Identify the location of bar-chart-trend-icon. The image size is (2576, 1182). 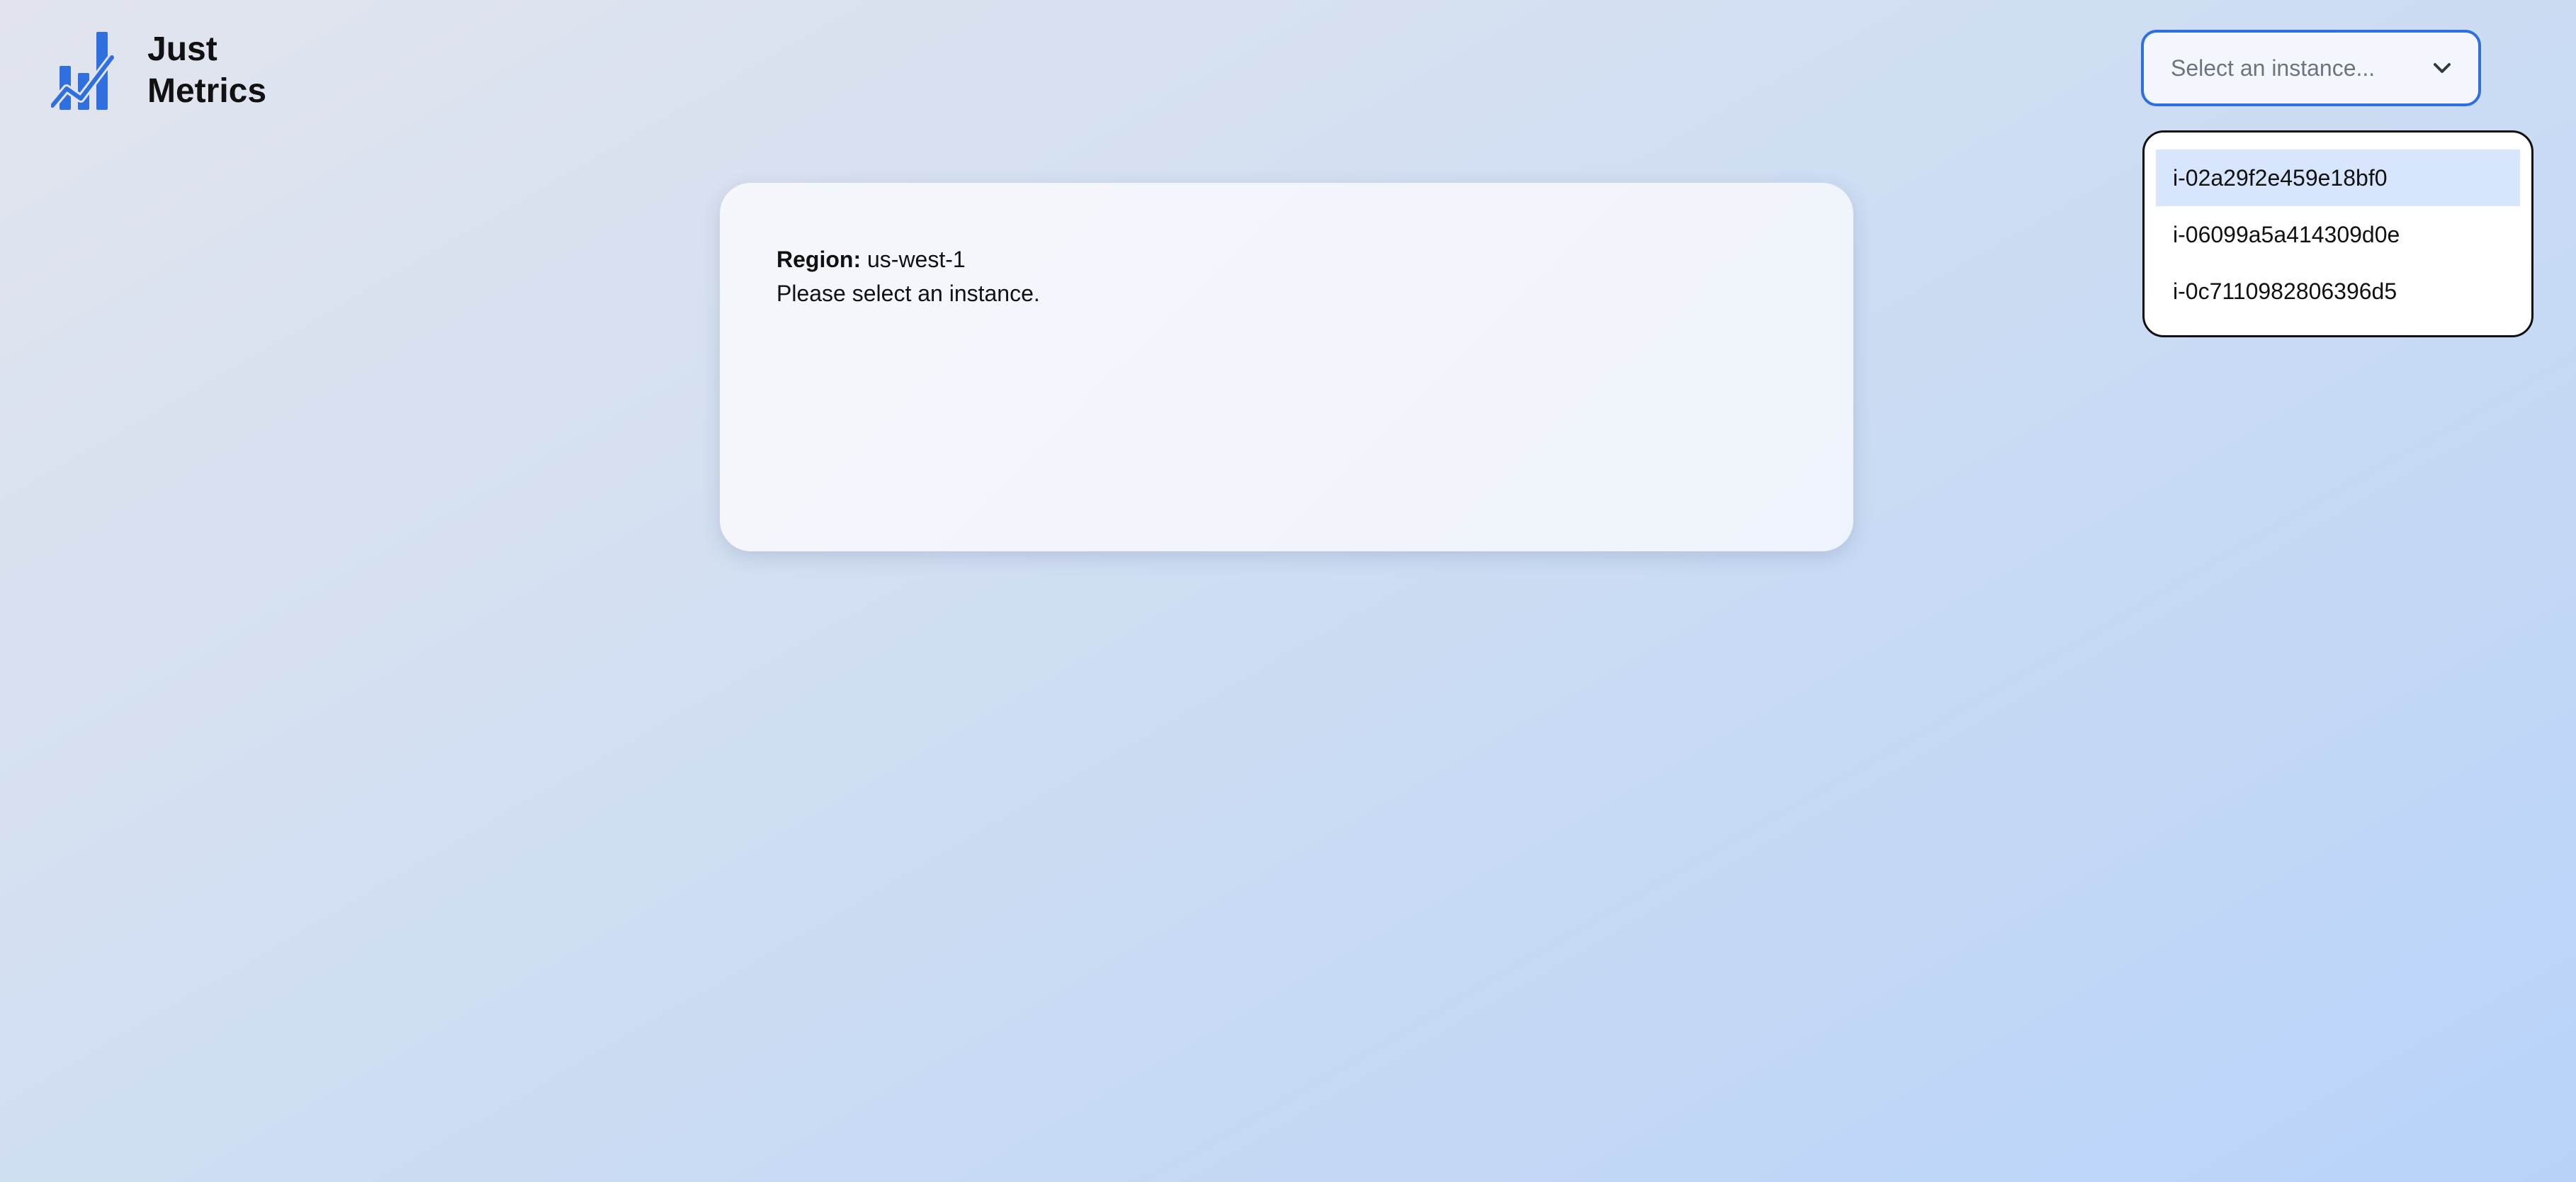
(83, 71).